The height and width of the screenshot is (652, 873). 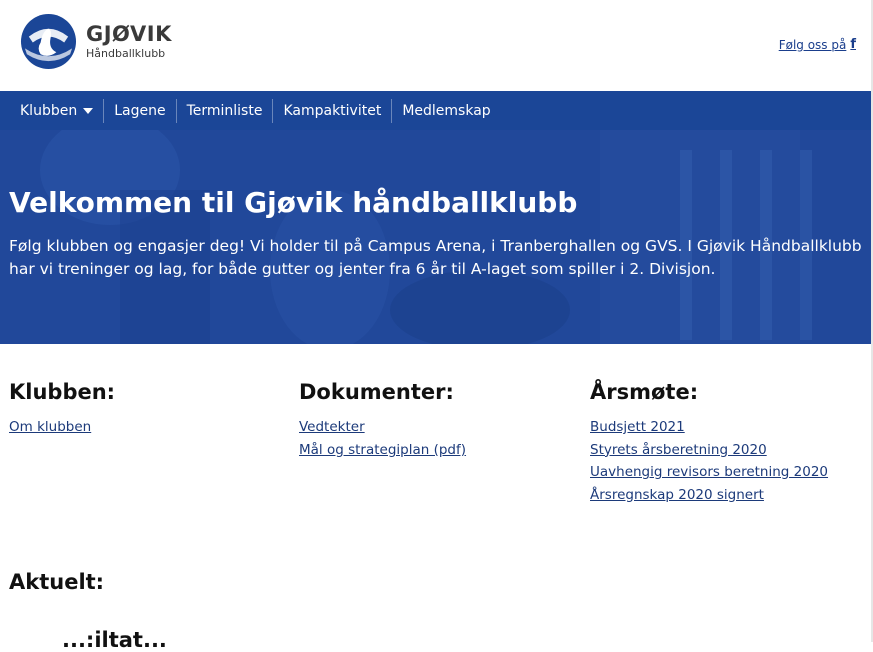 I want to click on site-header: GJØVIK Håndballklubb Følg oss på f, so click(x=435, y=45).